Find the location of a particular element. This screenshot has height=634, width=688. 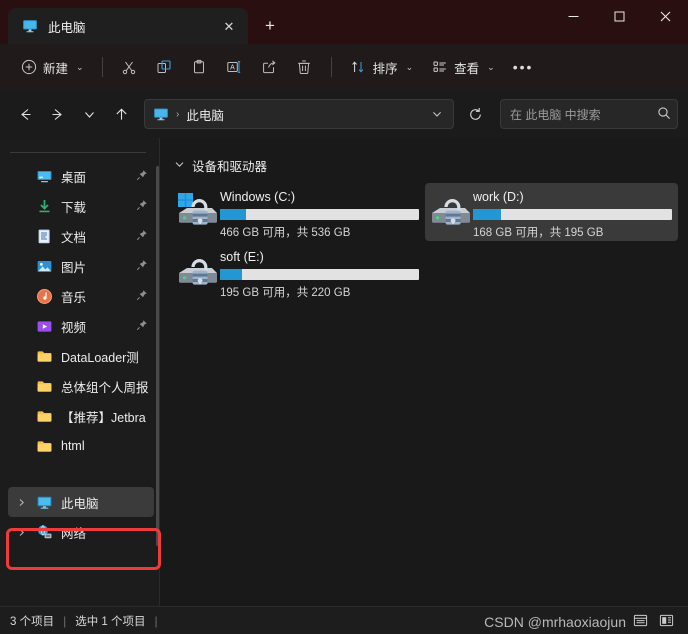

maximize-icon is located at coordinates (619, 16).